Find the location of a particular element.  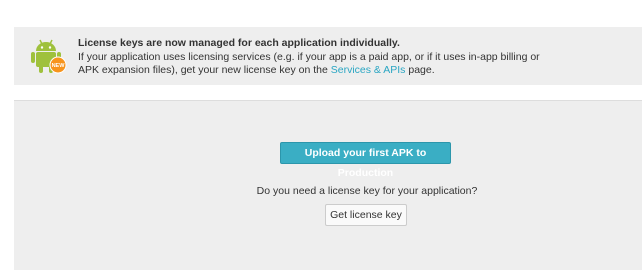

notice-body-line2-suffix: page. is located at coordinates (420, 70).